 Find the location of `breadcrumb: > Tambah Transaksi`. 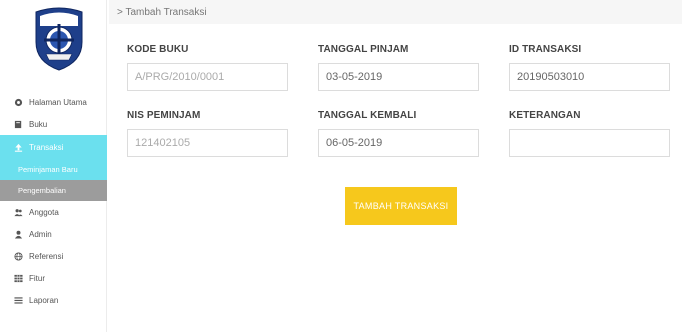

breadcrumb: > Tambah Transaksi is located at coordinates (395, 12).